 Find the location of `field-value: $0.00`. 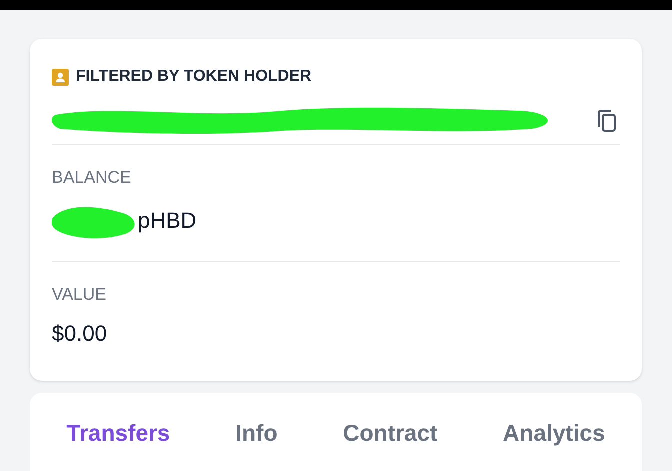

field-value: $0.00 is located at coordinates (80, 334).